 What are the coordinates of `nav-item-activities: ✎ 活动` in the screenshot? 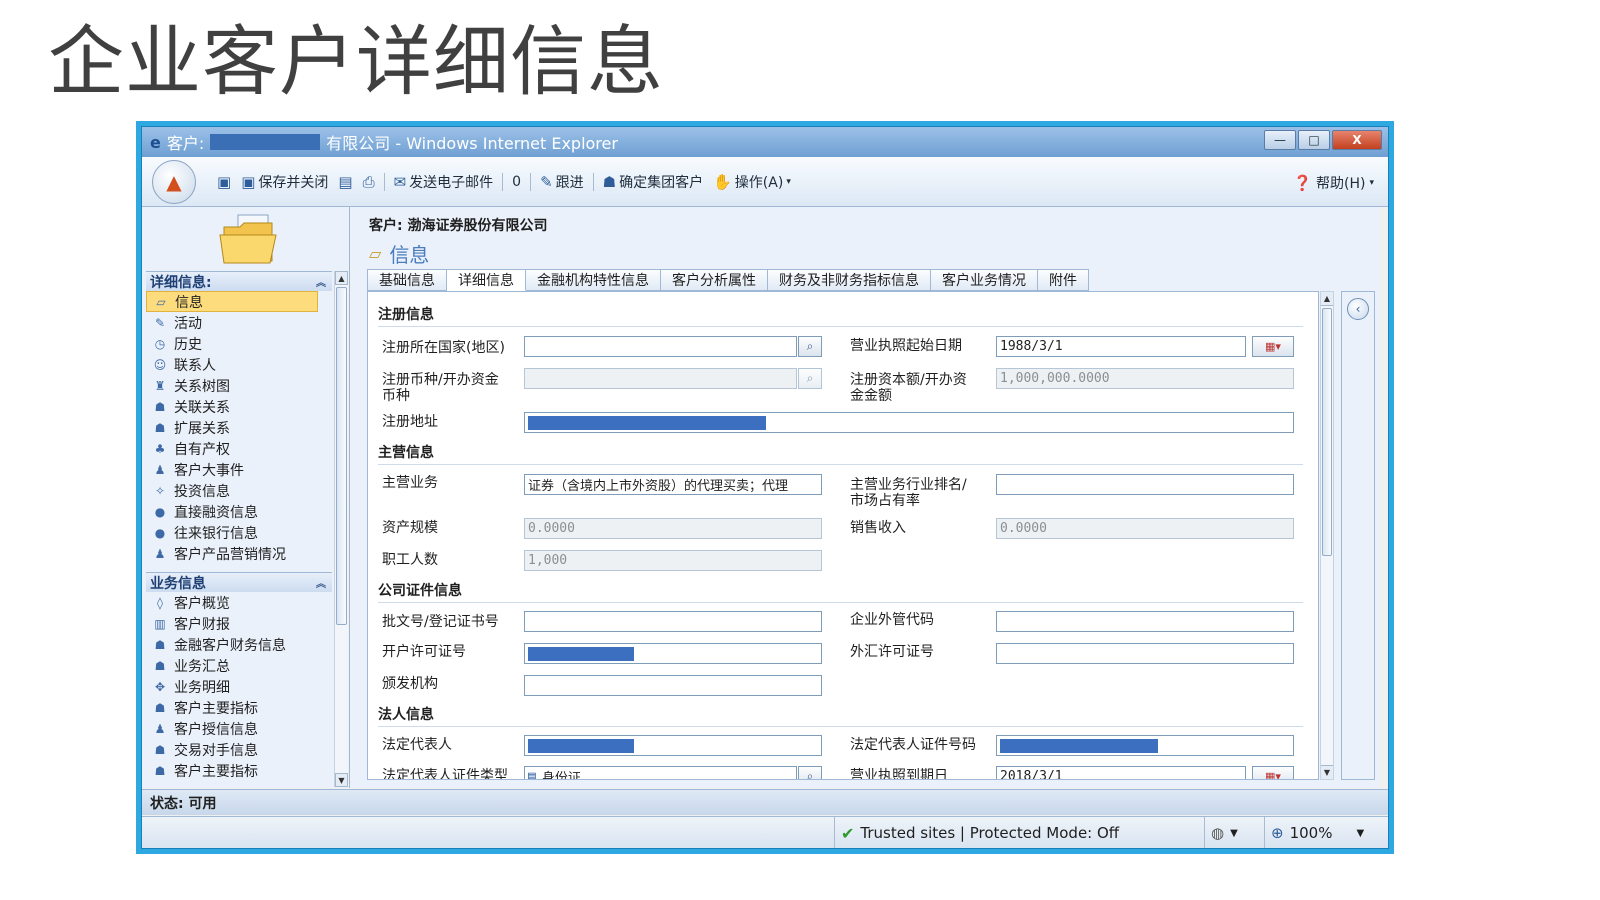 It's located at (239, 322).